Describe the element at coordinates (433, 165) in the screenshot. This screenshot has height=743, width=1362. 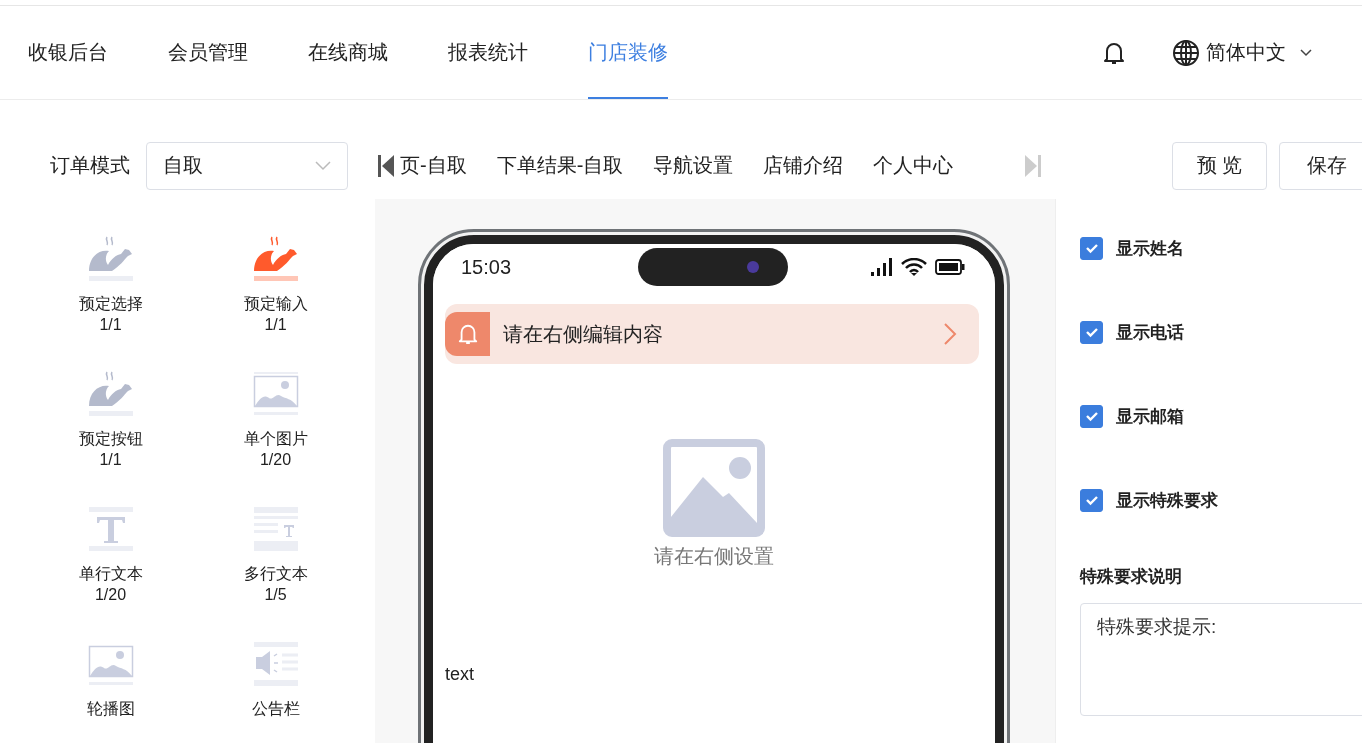
I see `page-tab: 页-自取` at that location.